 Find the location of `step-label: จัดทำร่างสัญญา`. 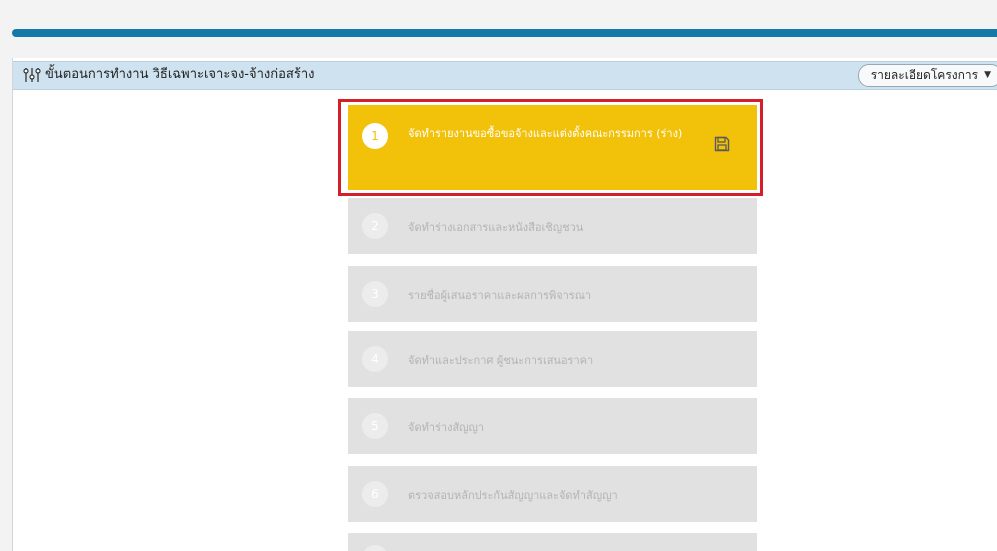

step-label: จัดทำร่างสัญญา is located at coordinates (446, 427).